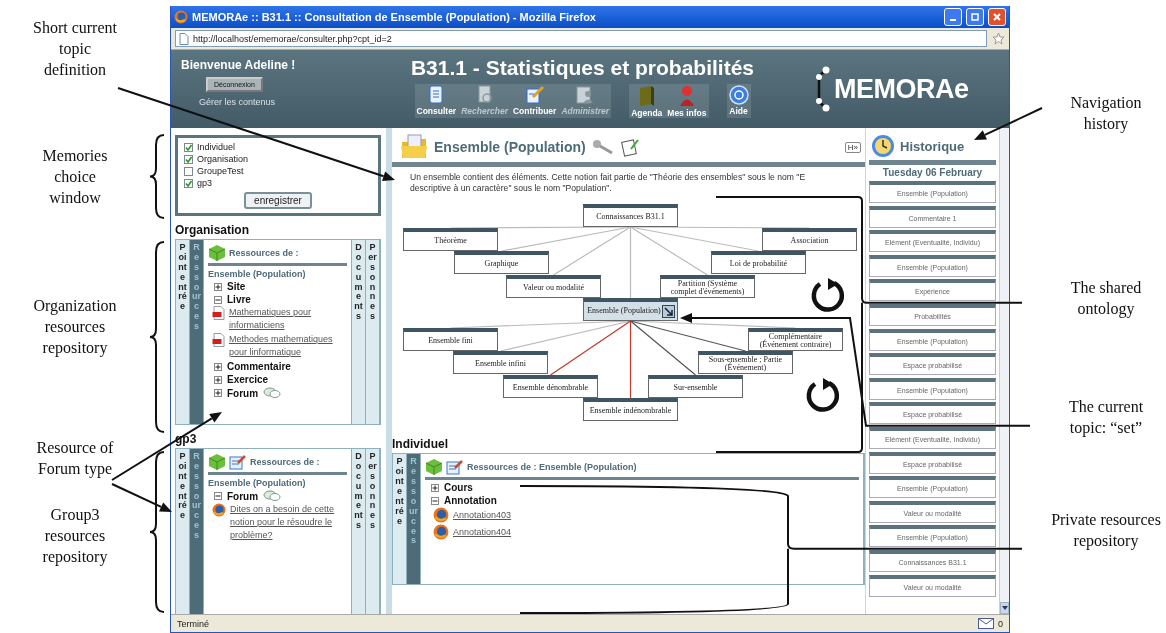 This screenshot has width=1166, height=633. What do you see at coordinates (248, 380) in the screenshot?
I see `tree-label: Exercice` at bounding box center [248, 380].